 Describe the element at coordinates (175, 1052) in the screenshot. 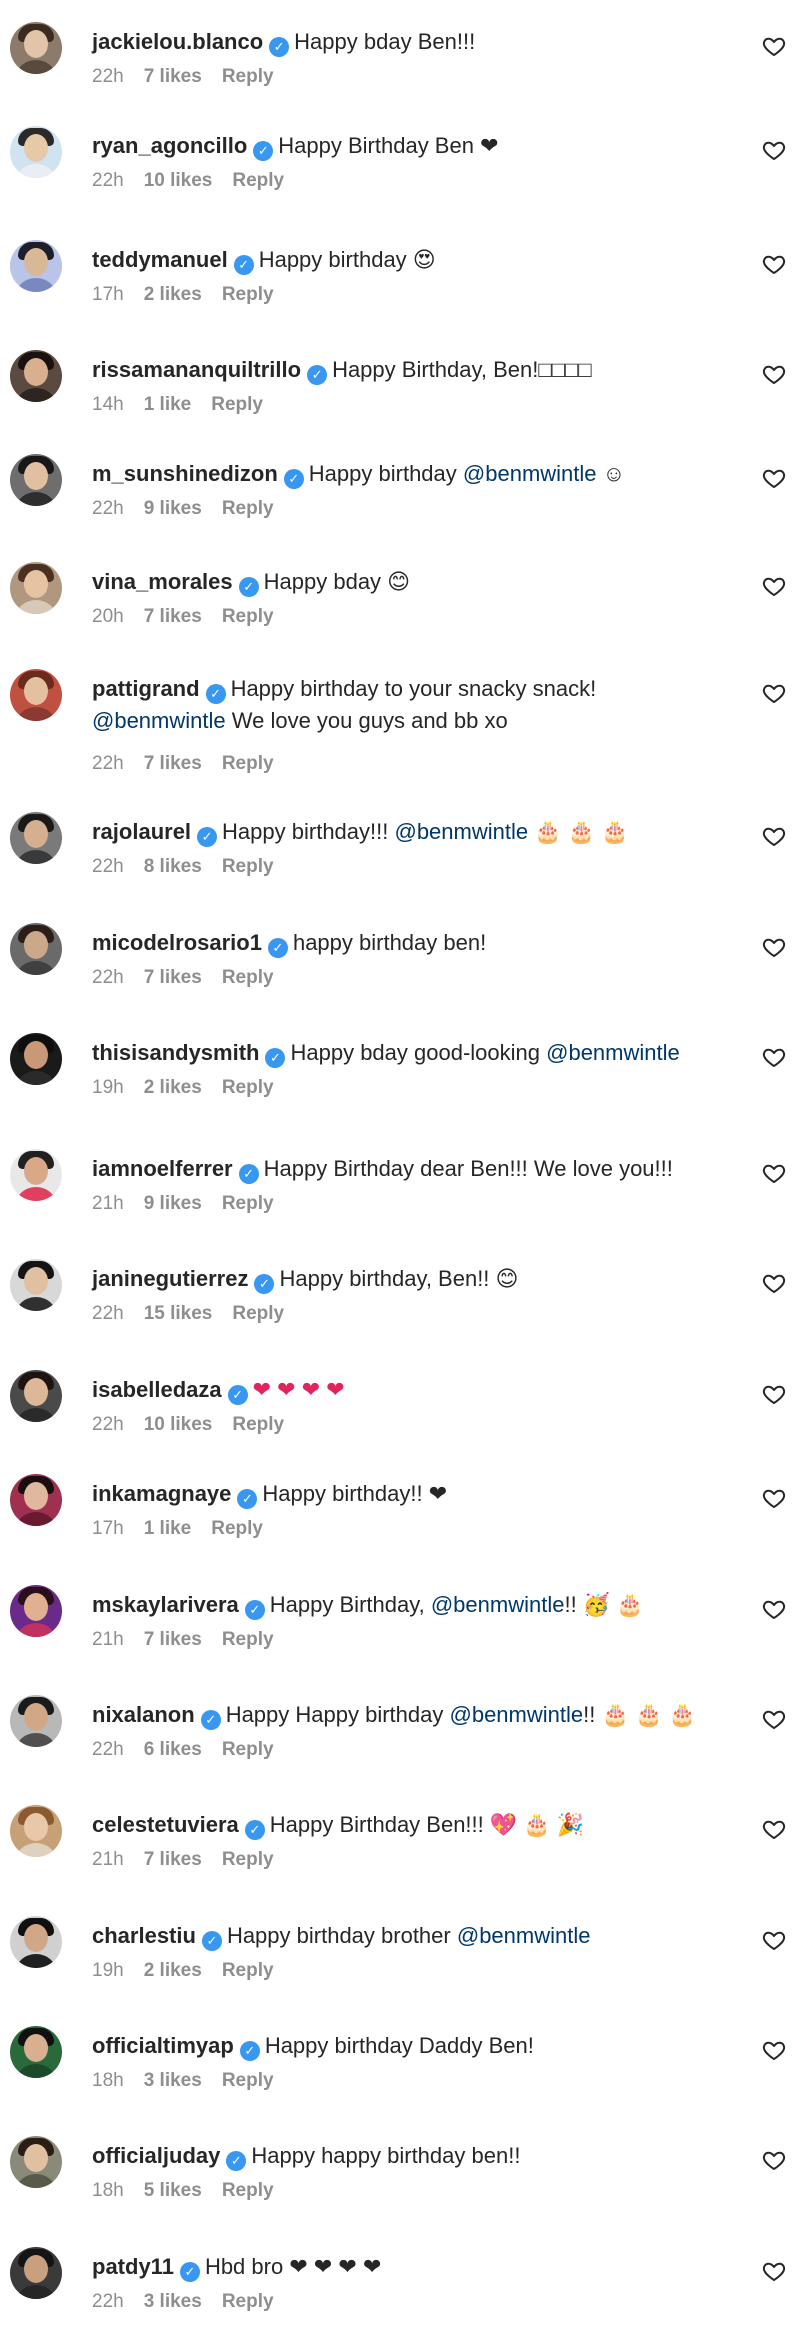

I see `username-link: thisisandysmith` at that location.